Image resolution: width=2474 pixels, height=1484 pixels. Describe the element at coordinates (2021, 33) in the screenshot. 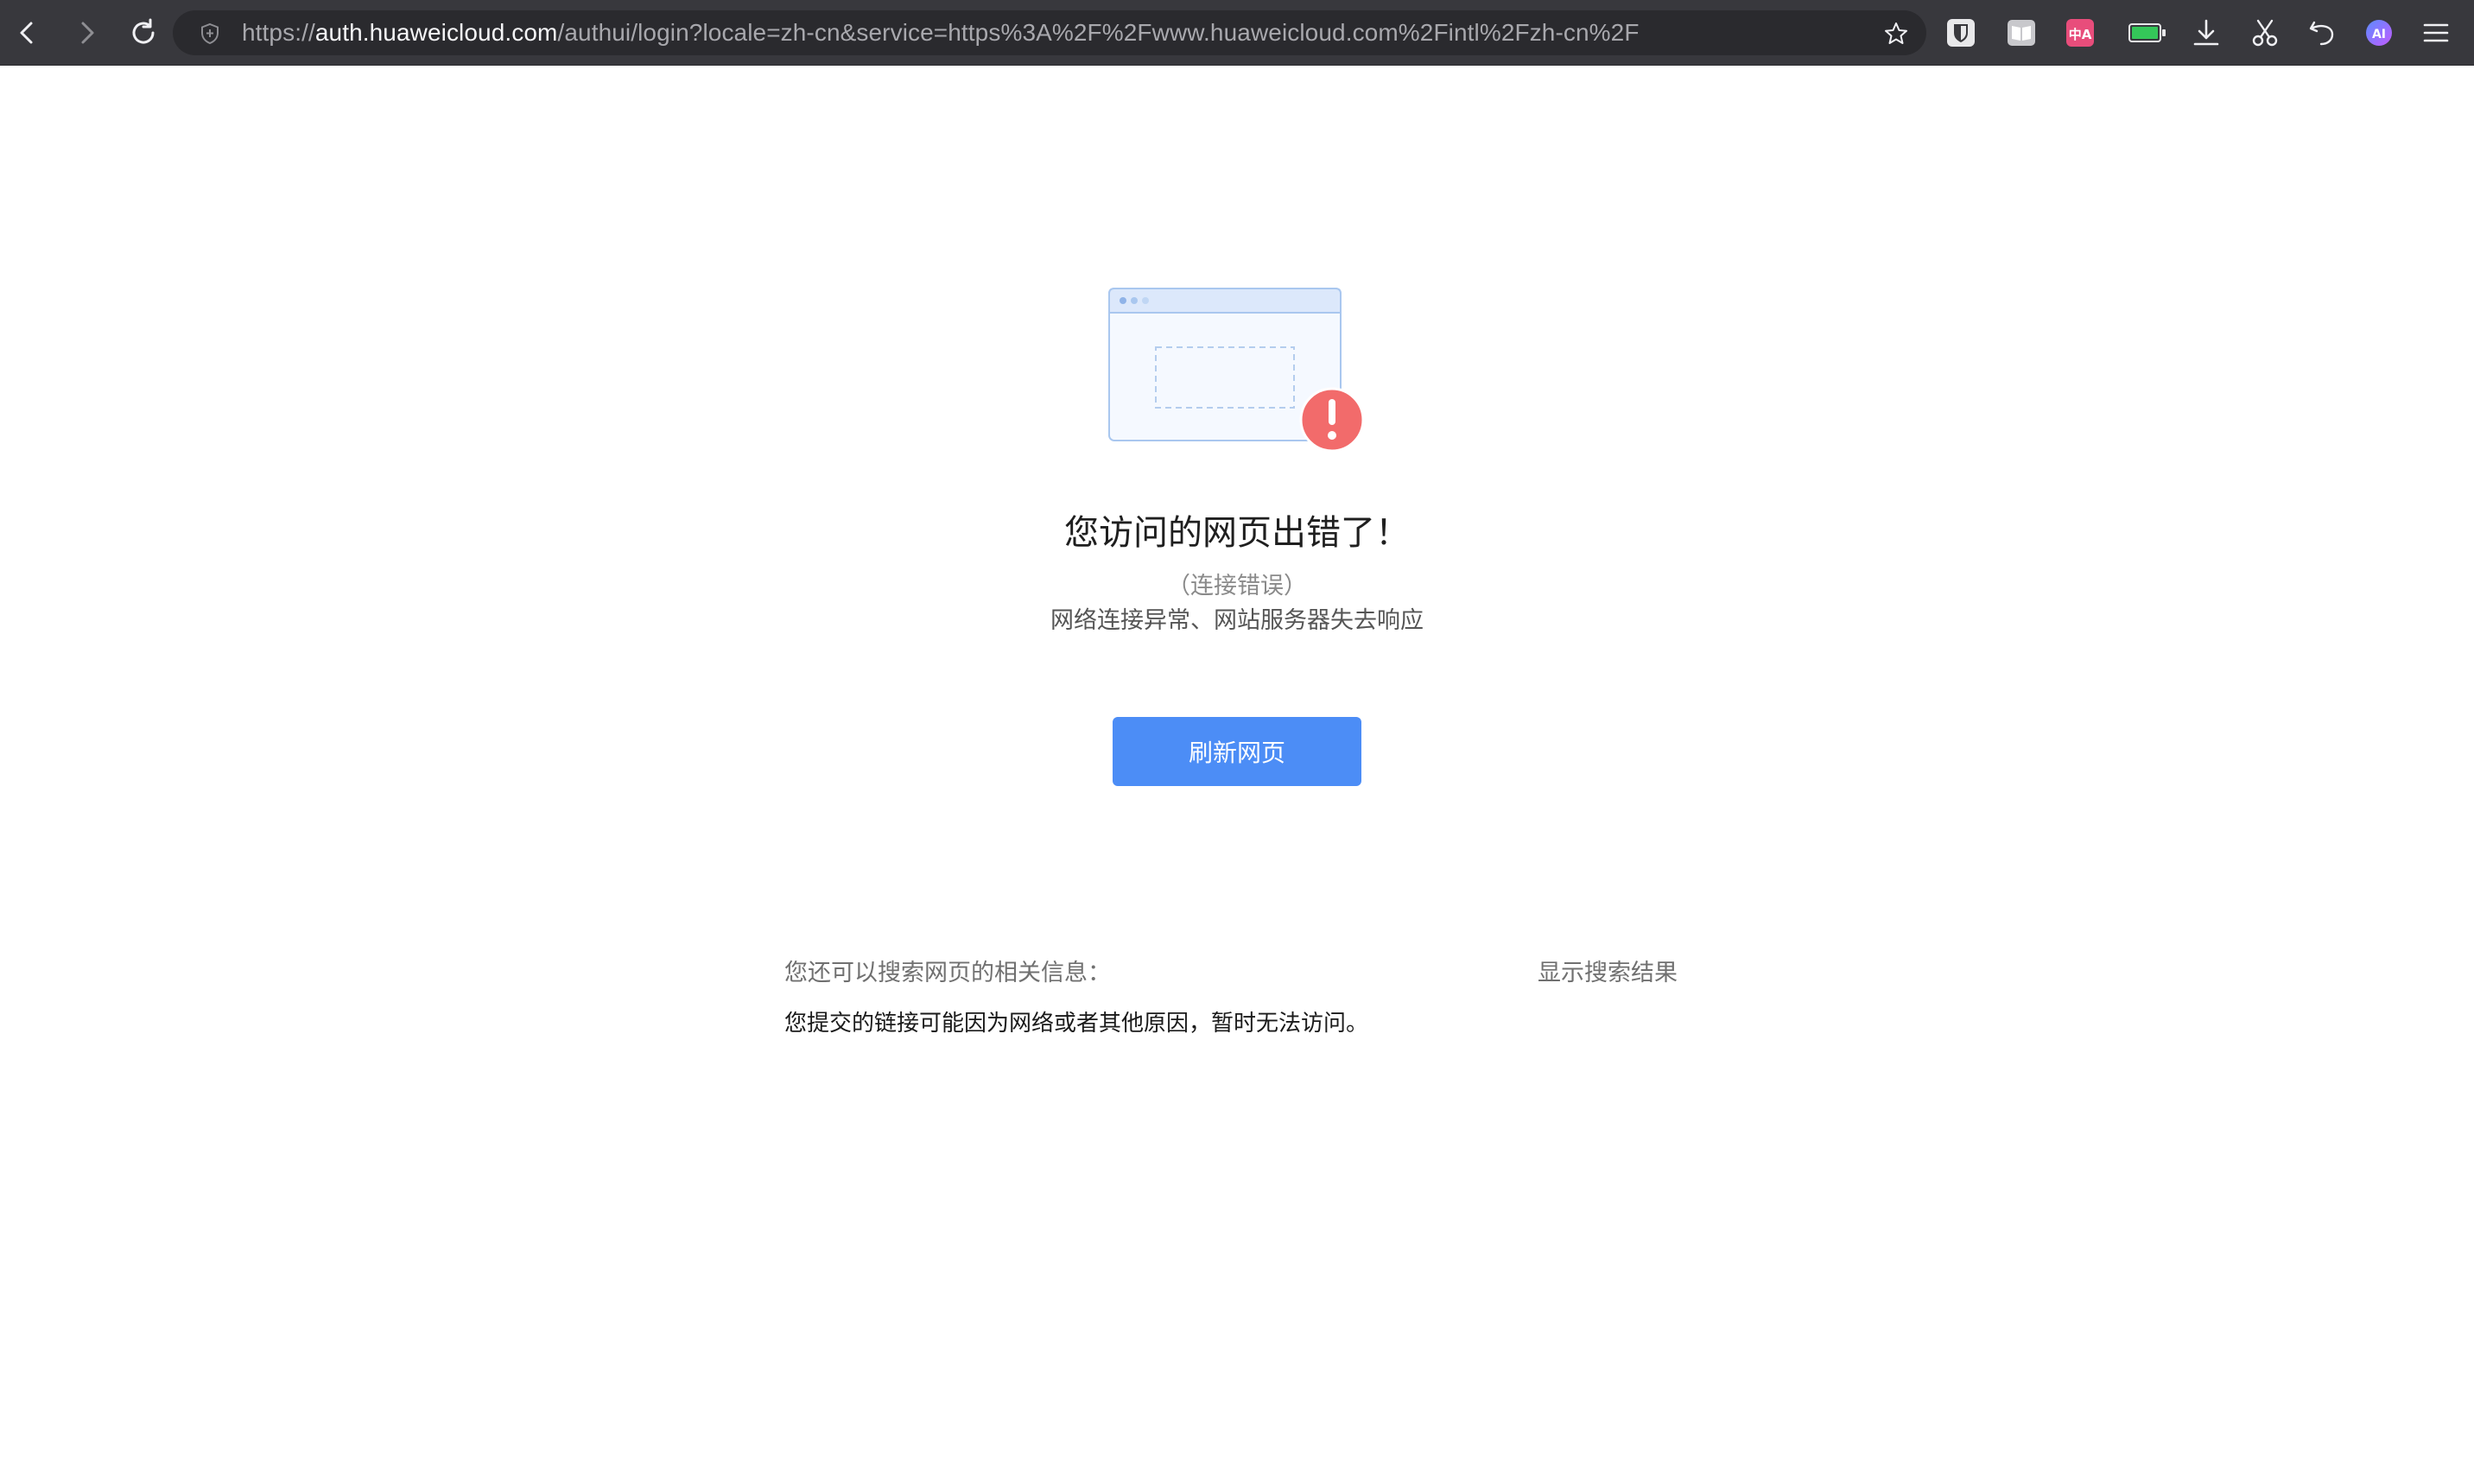

I see `reader-icon` at that location.